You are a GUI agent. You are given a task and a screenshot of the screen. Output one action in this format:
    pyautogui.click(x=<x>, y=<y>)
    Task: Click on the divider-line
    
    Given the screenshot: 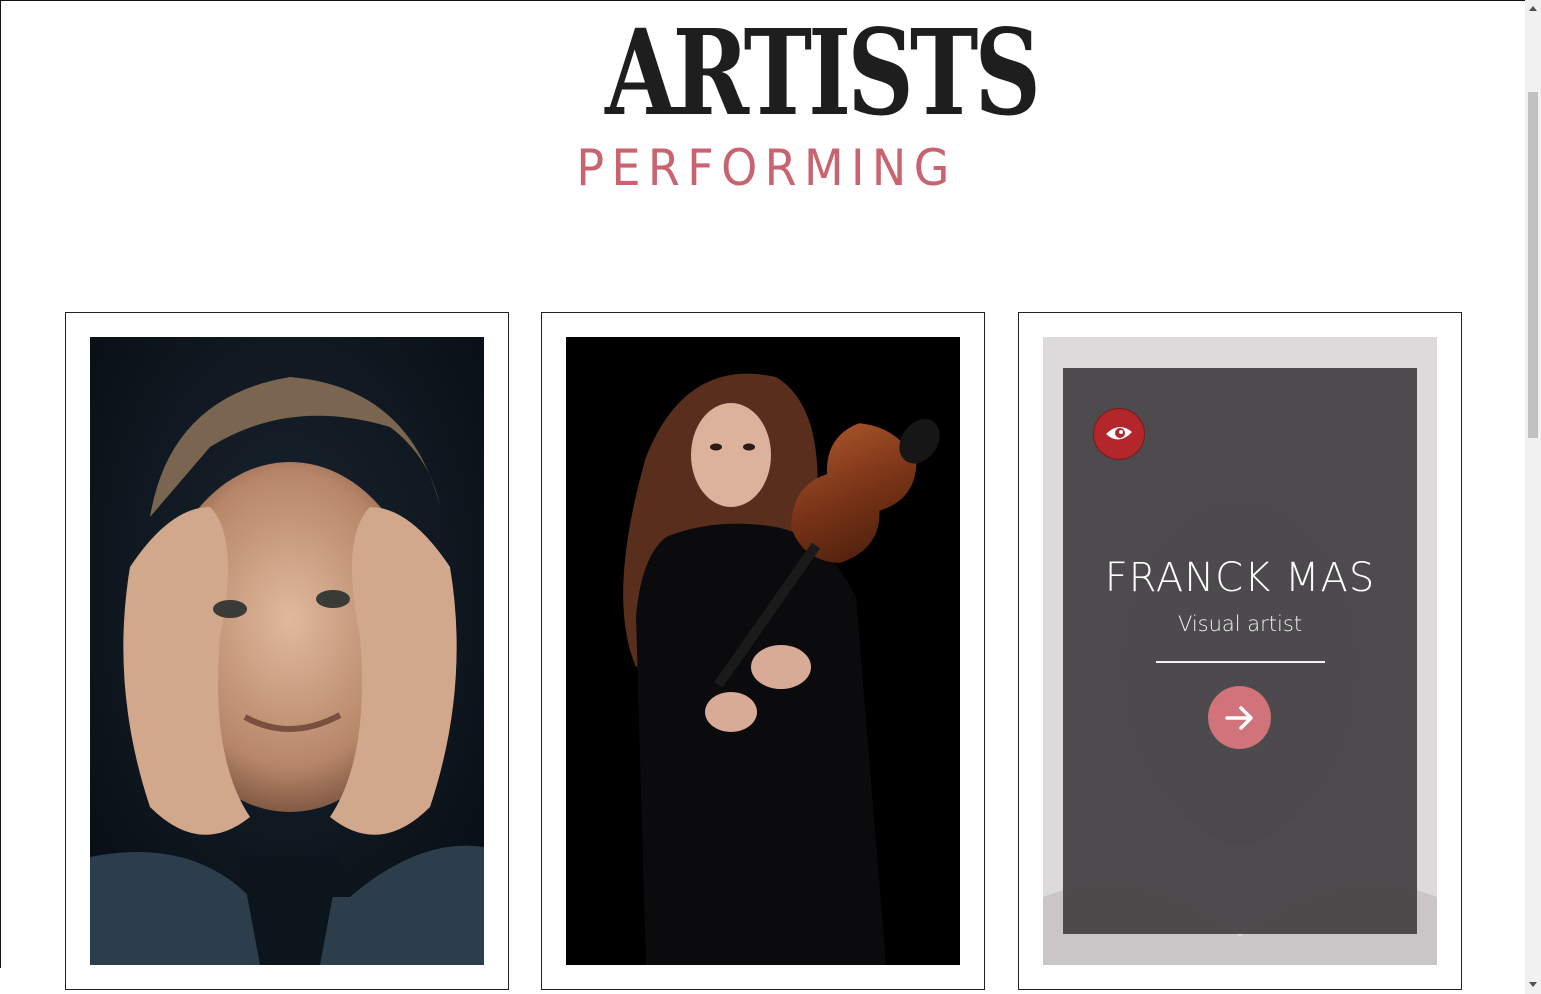 What is the action you would take?
    pyautogui.click(x=1240, y=662)
    